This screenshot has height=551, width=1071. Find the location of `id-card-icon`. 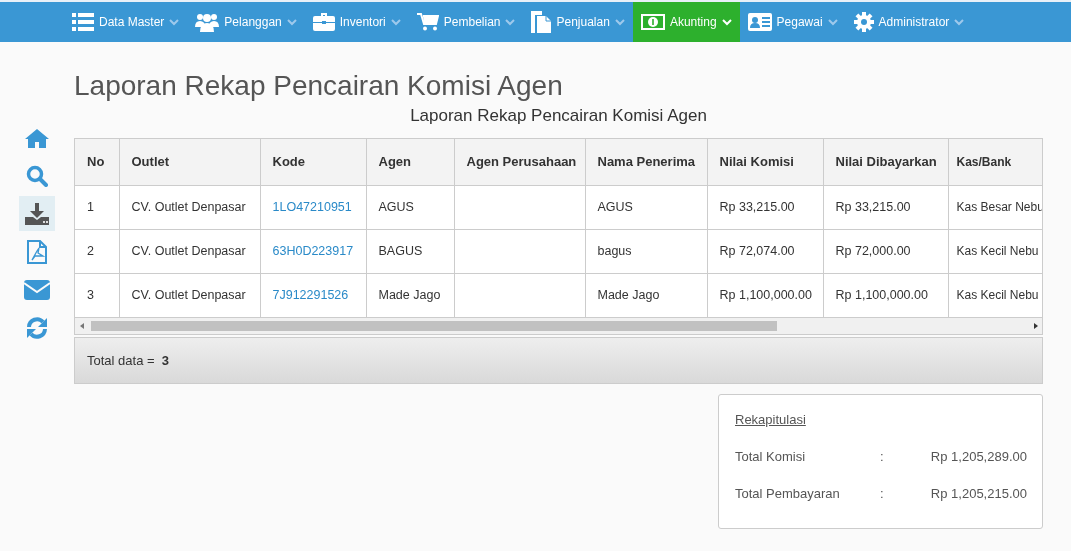

id-card-icon is located at coordinates (759, 22).